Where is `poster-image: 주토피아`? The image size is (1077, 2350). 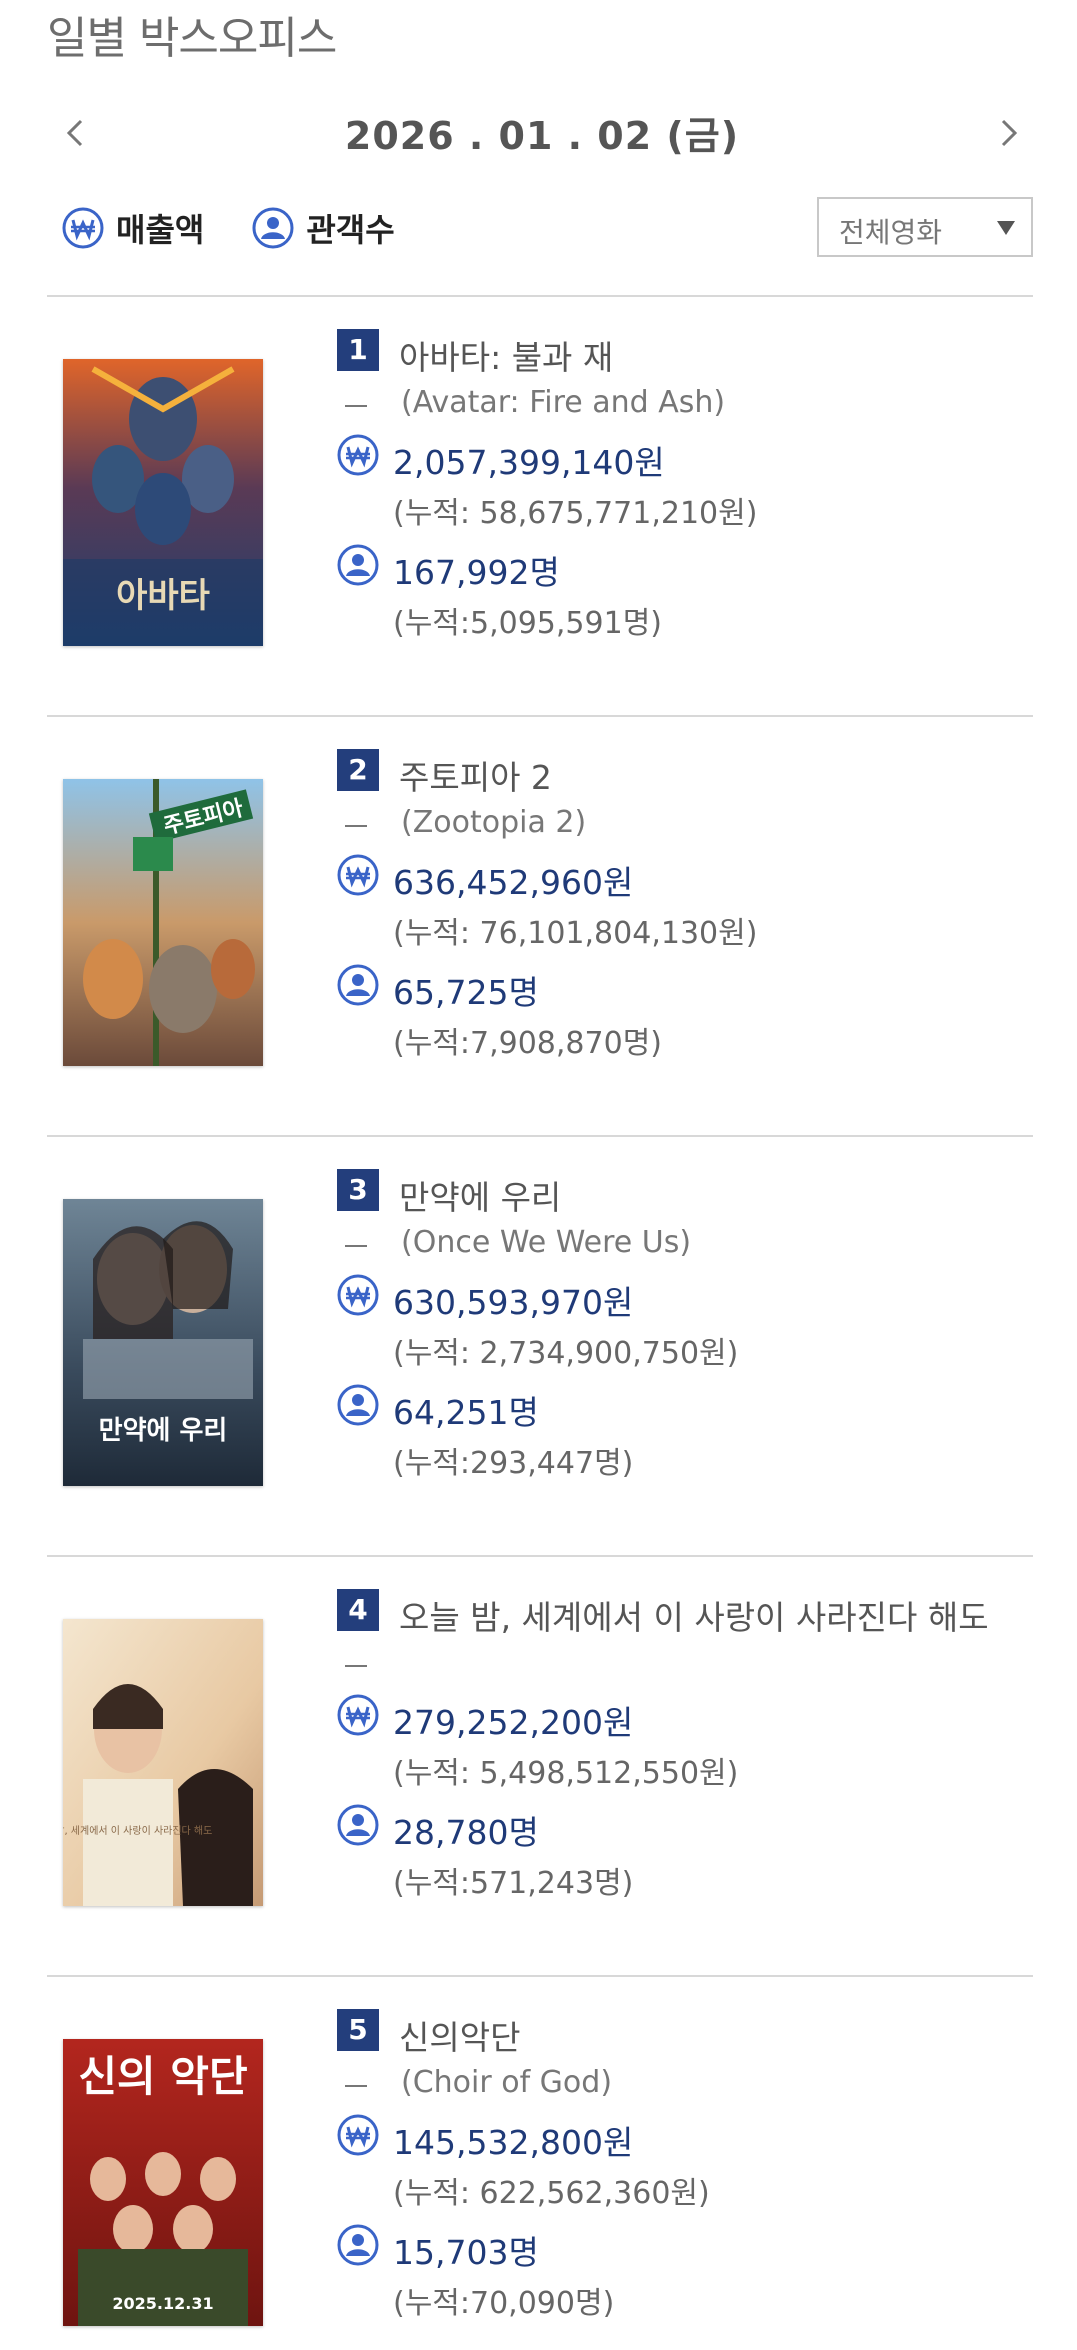 poster-image: 주토피아 is located at coordinates (163, 922).